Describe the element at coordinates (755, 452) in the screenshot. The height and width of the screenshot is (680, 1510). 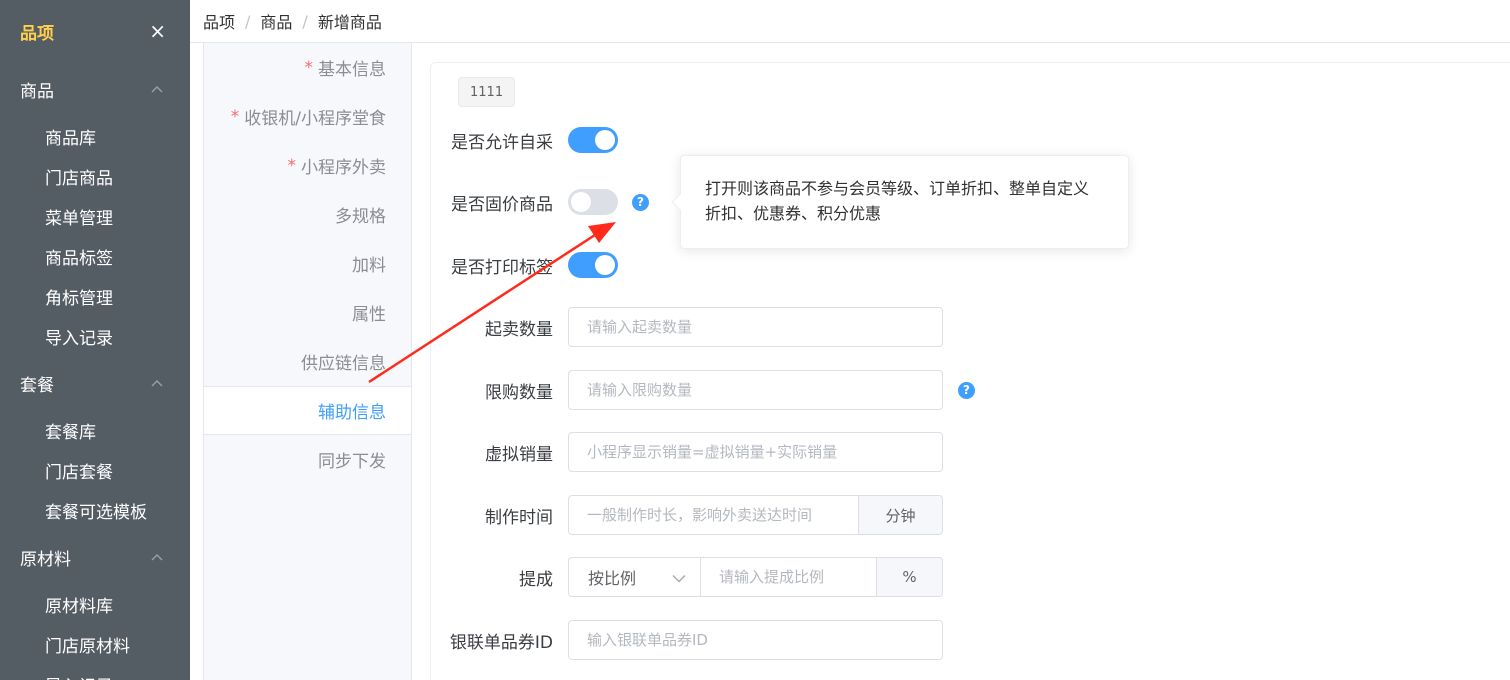
I see `virtual-sales-input` at that location.